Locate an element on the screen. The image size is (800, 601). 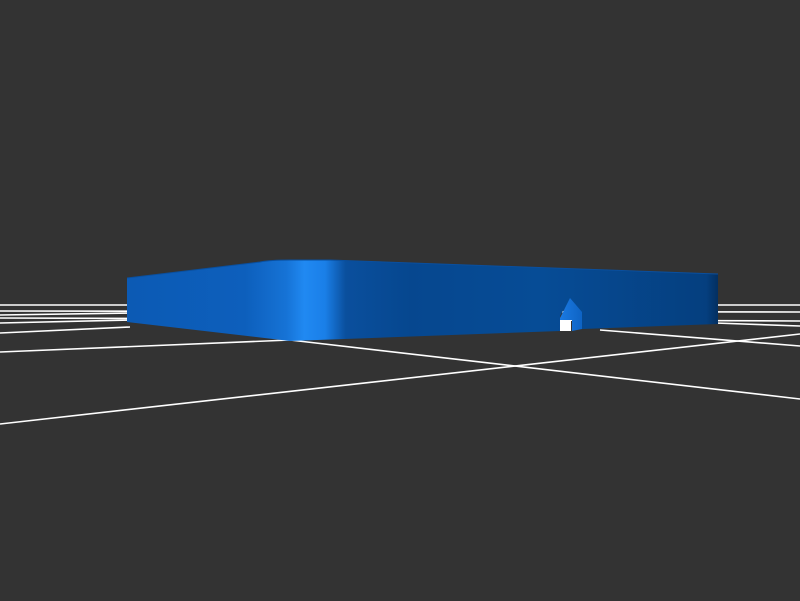
plate-model is located at coordinates (422, 300).